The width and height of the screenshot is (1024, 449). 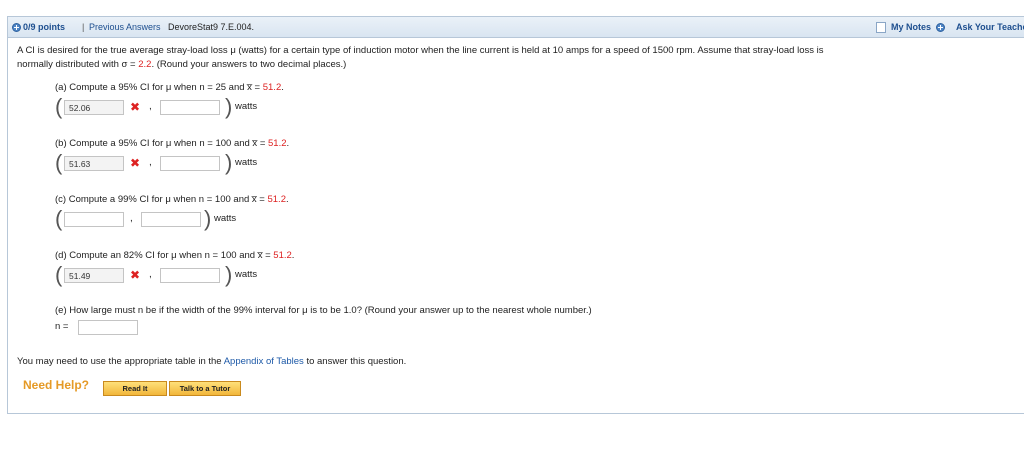 I want to click on part-a-lower-input, so click(x=94, y=107).